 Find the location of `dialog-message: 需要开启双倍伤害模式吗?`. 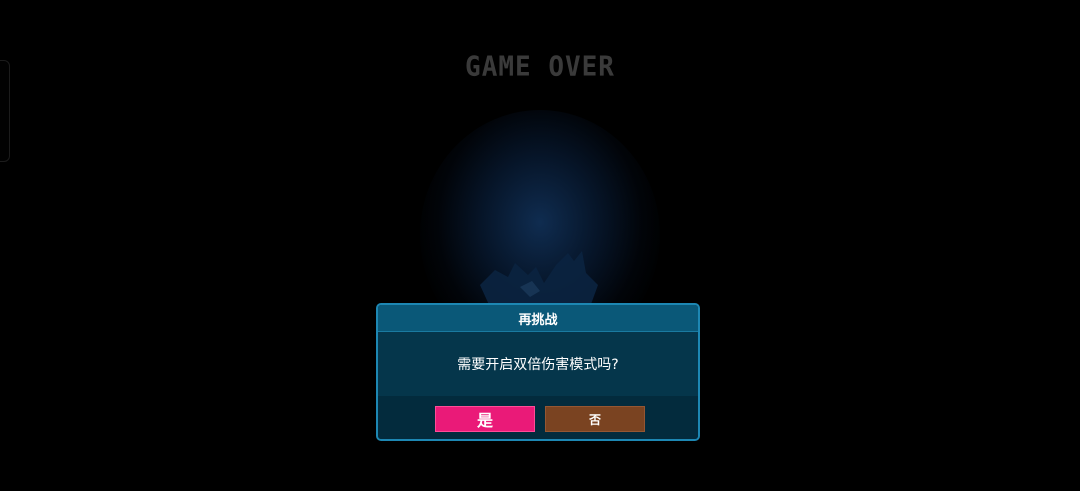

dialog-message: 需要开启双倍伤害模式吗? is located at coordinates (538, 365).